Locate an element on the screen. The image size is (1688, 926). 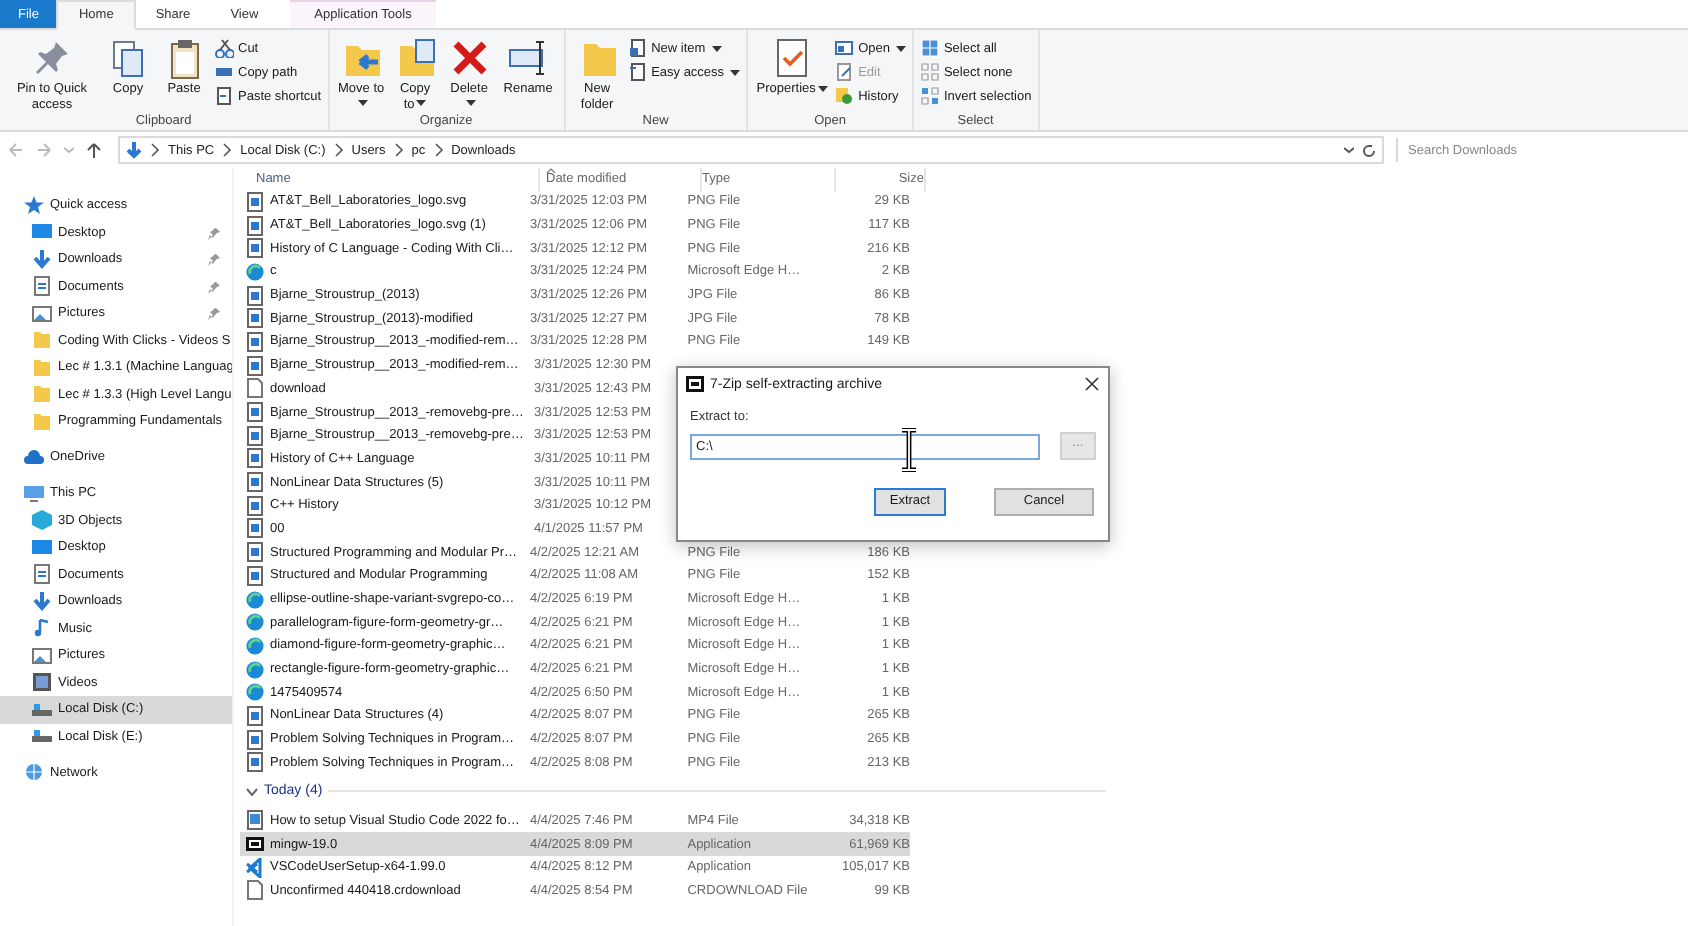
film-icon is located at coordinates (42, 682).